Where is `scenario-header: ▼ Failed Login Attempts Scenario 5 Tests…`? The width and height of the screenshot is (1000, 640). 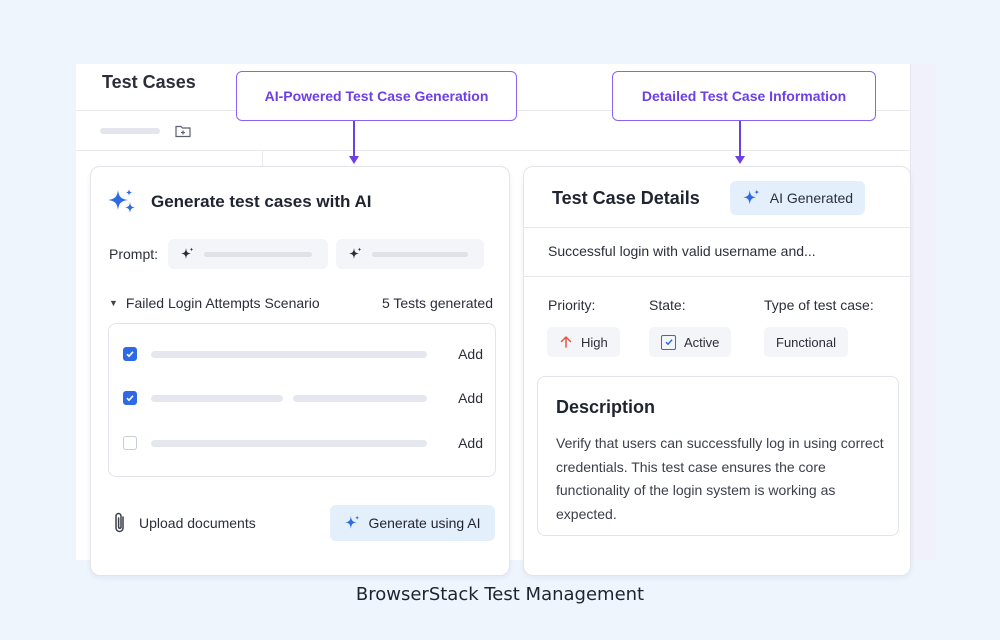
scenario-header: ▼ Failed Login Attempts Scenario 5 Tests… is located at coordinates (301, 303).